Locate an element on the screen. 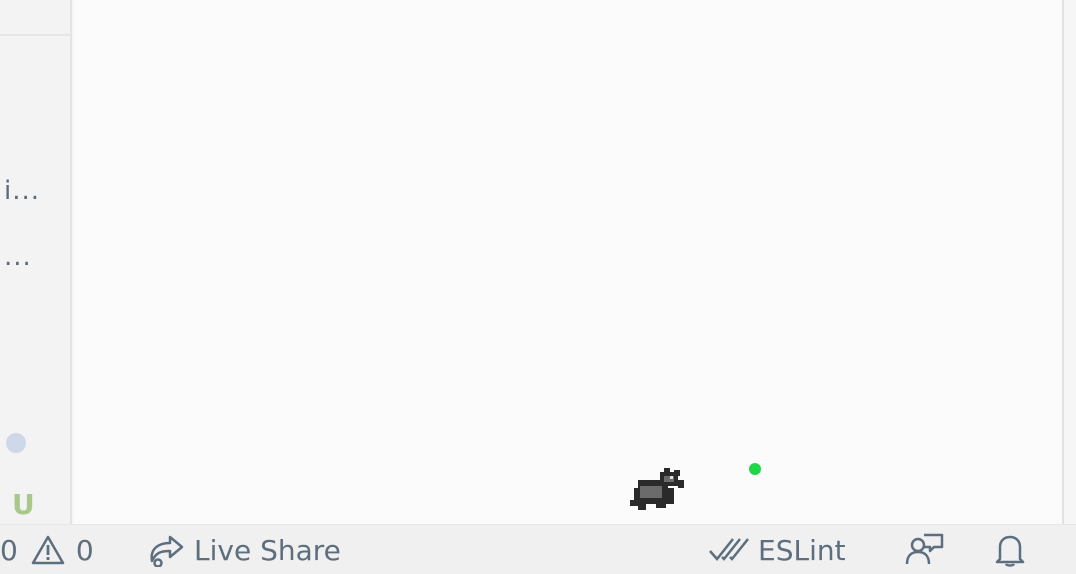 The width and height of the screenshot is (1076, 574). live-share-label: Live Share is located at coordinates (267, 550).